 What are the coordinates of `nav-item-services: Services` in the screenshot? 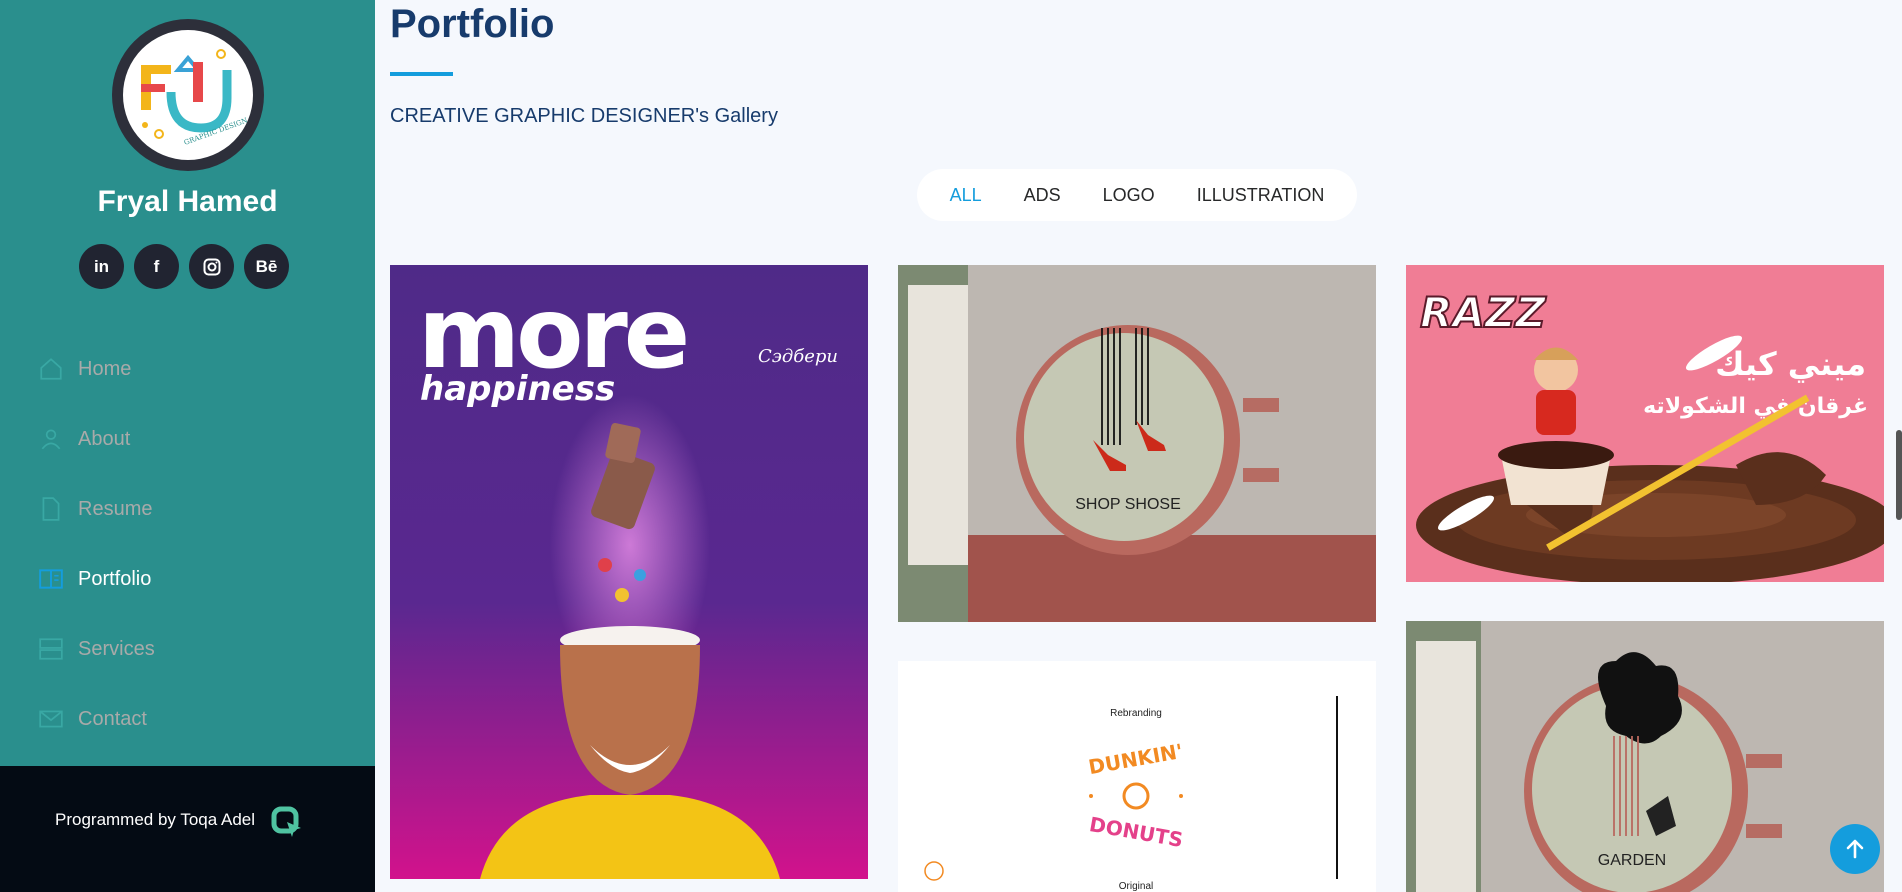 It's located at (96, 649).